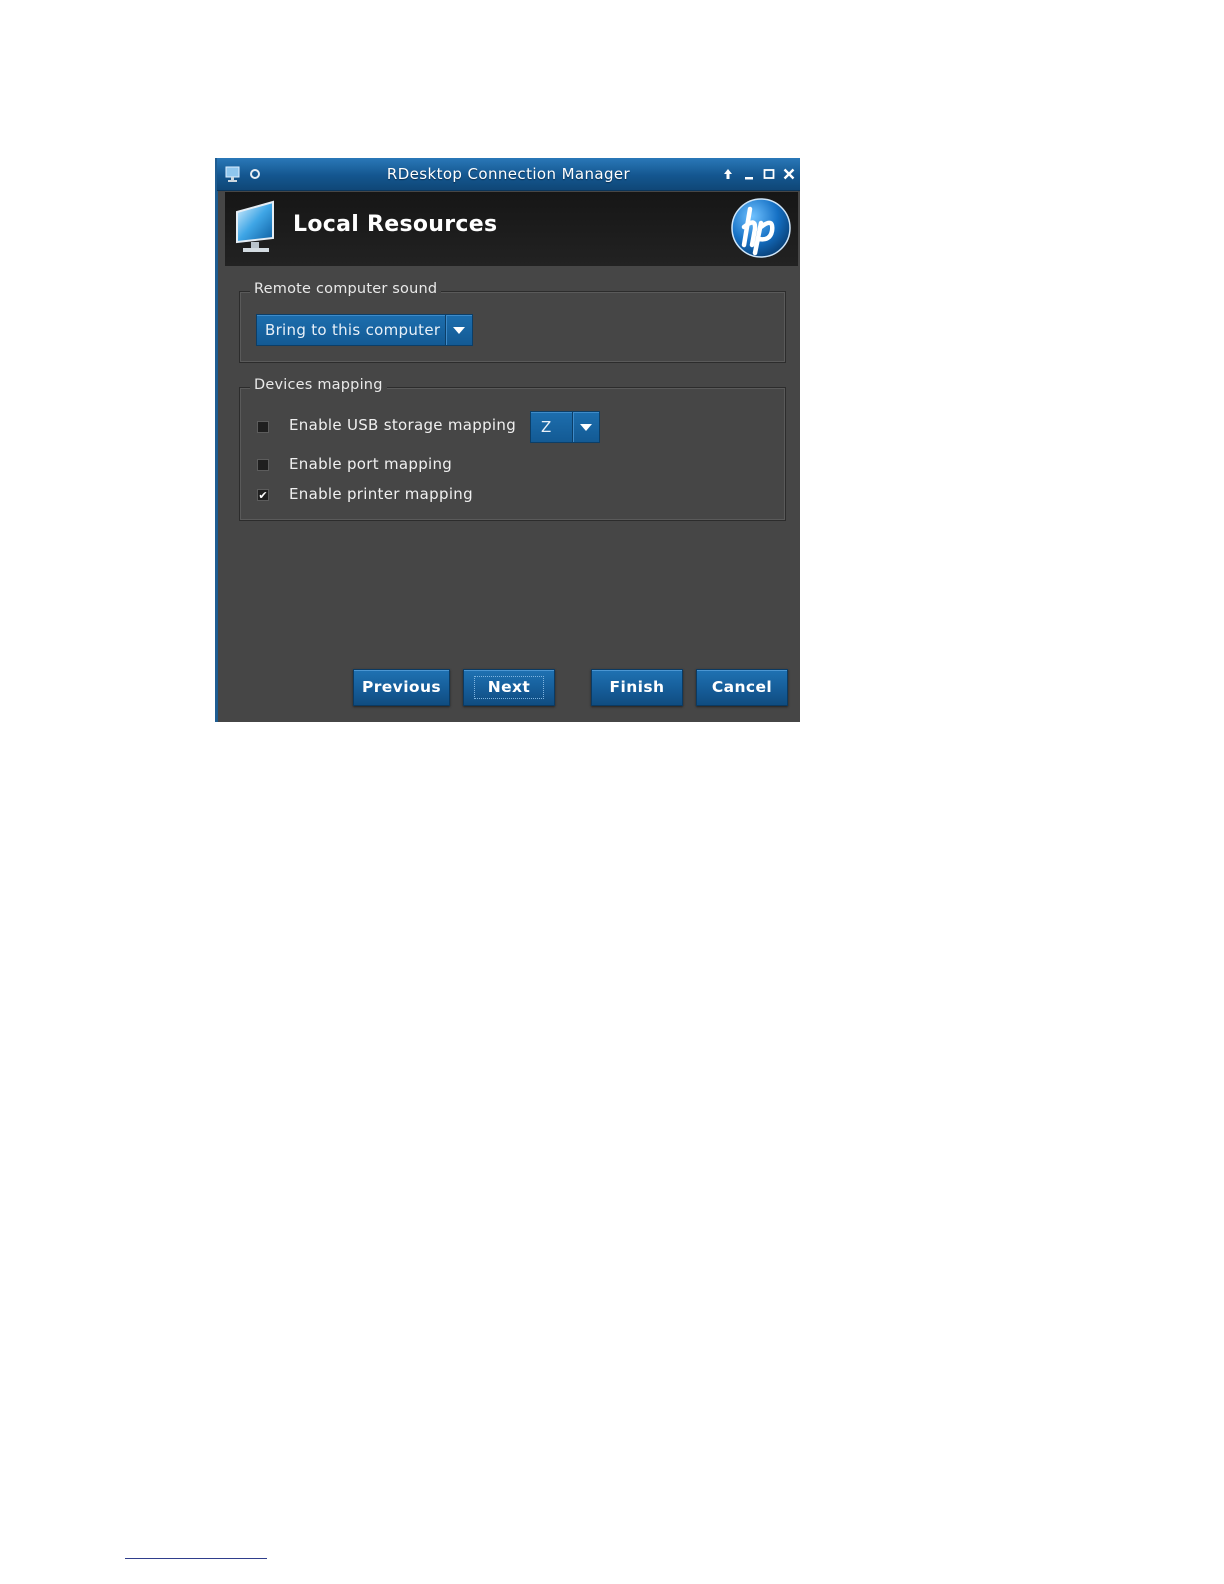 This screenshot has height=1584, width=1224. What do you see at coordinates (637, 687) in the screenshot?
I see `finish-button: Finish` at bounding box center [637, 687].